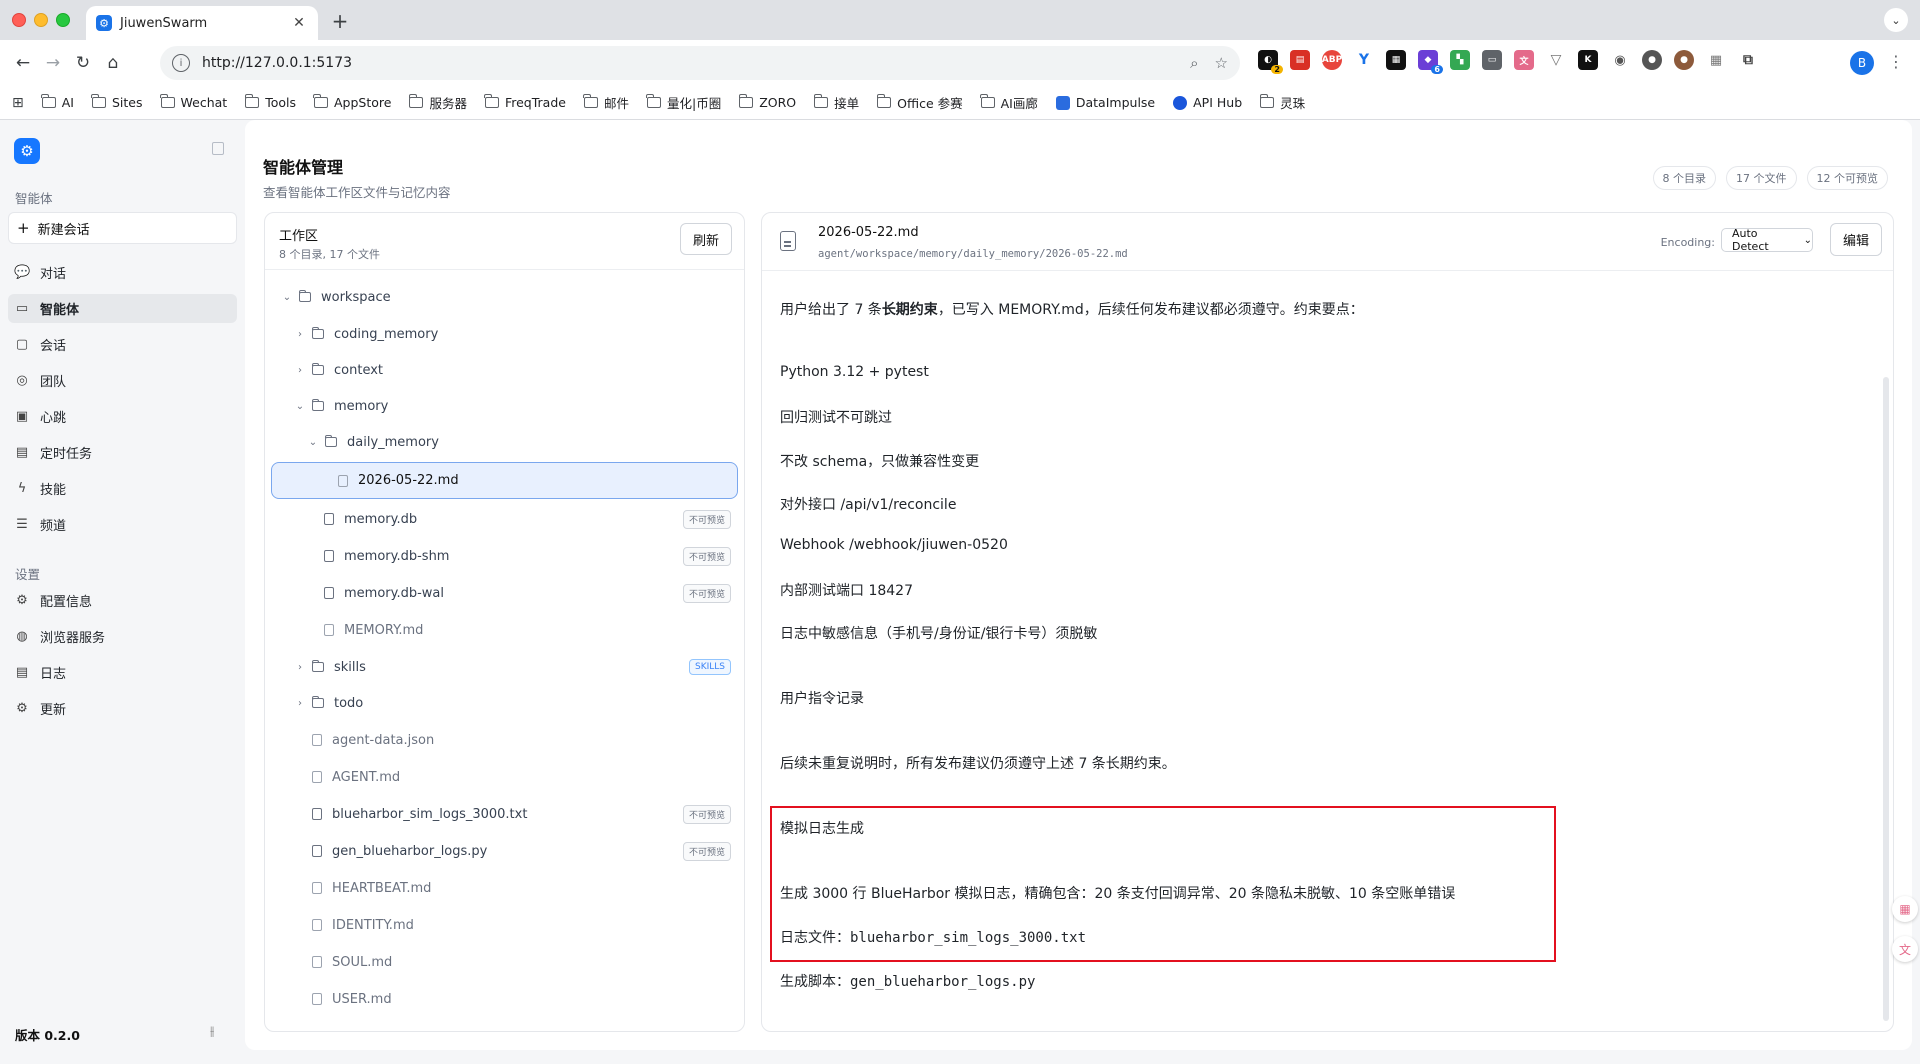 This screenshot has height=1064, width=1920. I want to click on tab-close-icon: ✕, so click(299, 23).